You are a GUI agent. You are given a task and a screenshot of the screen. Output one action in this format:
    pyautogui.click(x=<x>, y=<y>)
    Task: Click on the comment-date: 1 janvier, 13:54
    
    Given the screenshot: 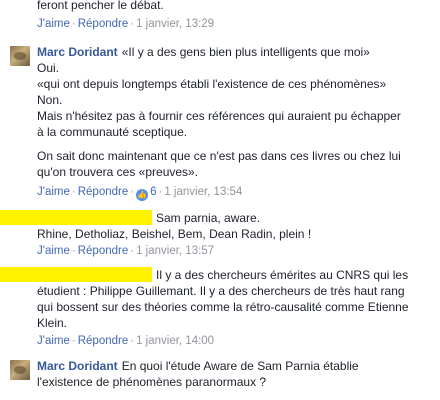 What is the action you would take?
    pyautogui.click(x=203, y=192)
    